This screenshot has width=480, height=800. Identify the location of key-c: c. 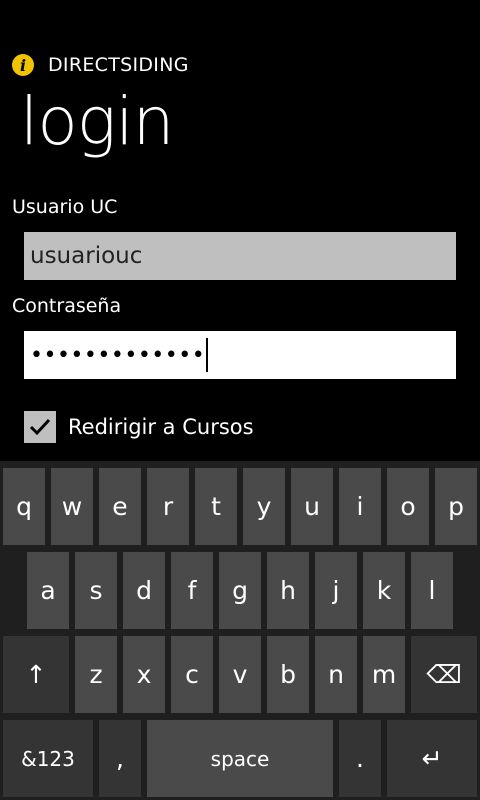
(192, 674).